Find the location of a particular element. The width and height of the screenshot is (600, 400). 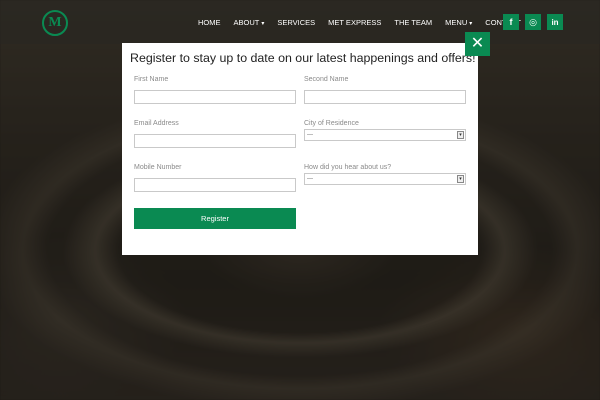

nav-services: SERVICES is located at coordinates (296, 22).